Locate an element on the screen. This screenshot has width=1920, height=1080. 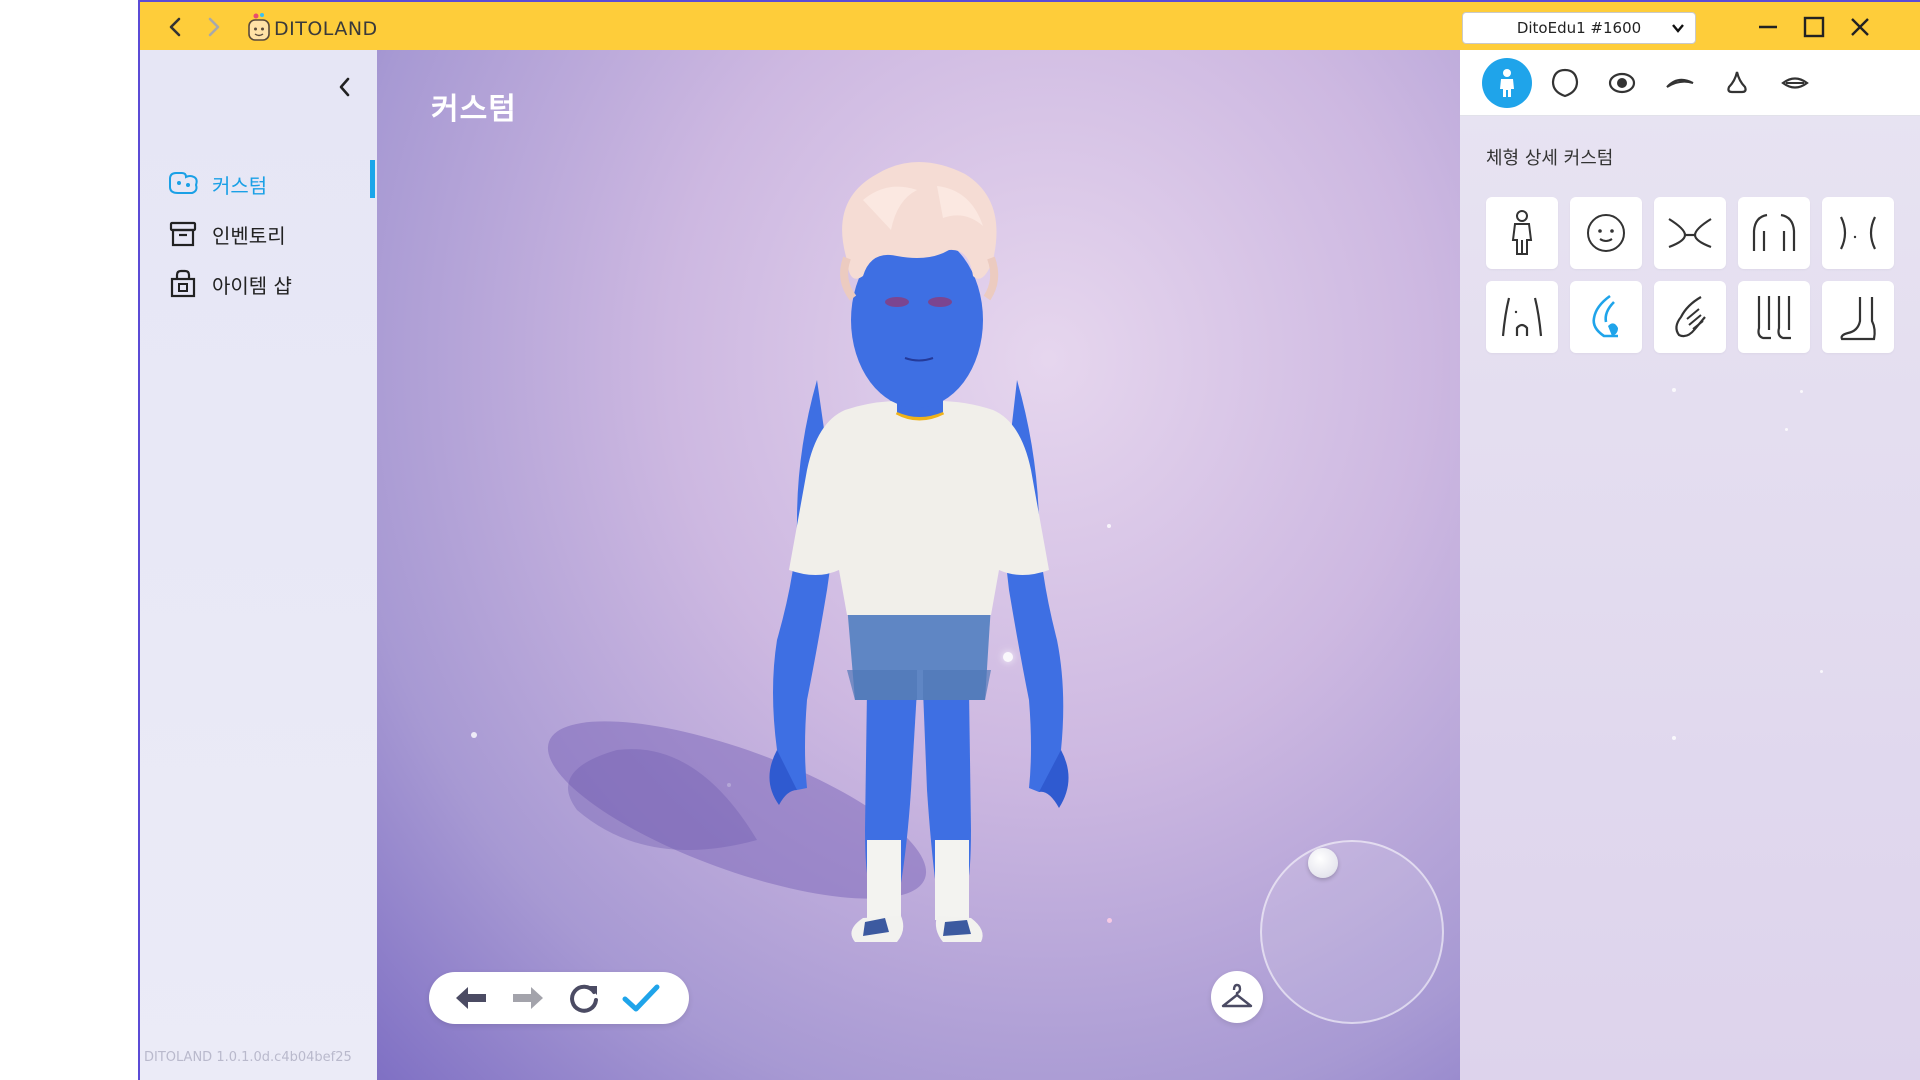
app-title: DITOLAND is located at coordinates (326, 29).